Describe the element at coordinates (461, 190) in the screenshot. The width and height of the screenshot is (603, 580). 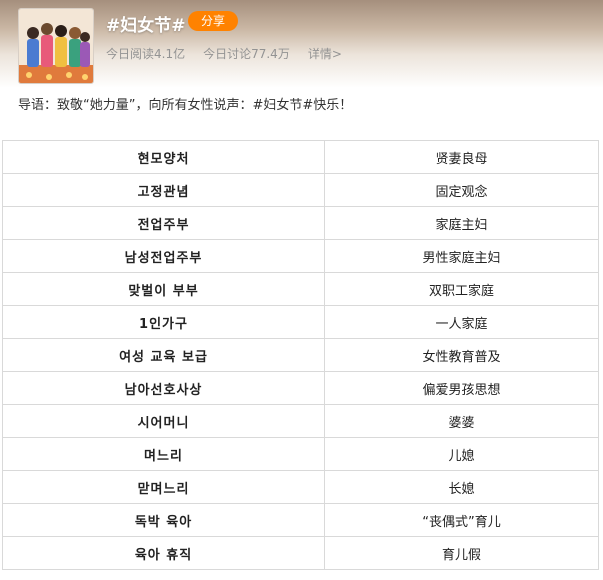
I see `chinese-term-cell: 固定观念` at that location.